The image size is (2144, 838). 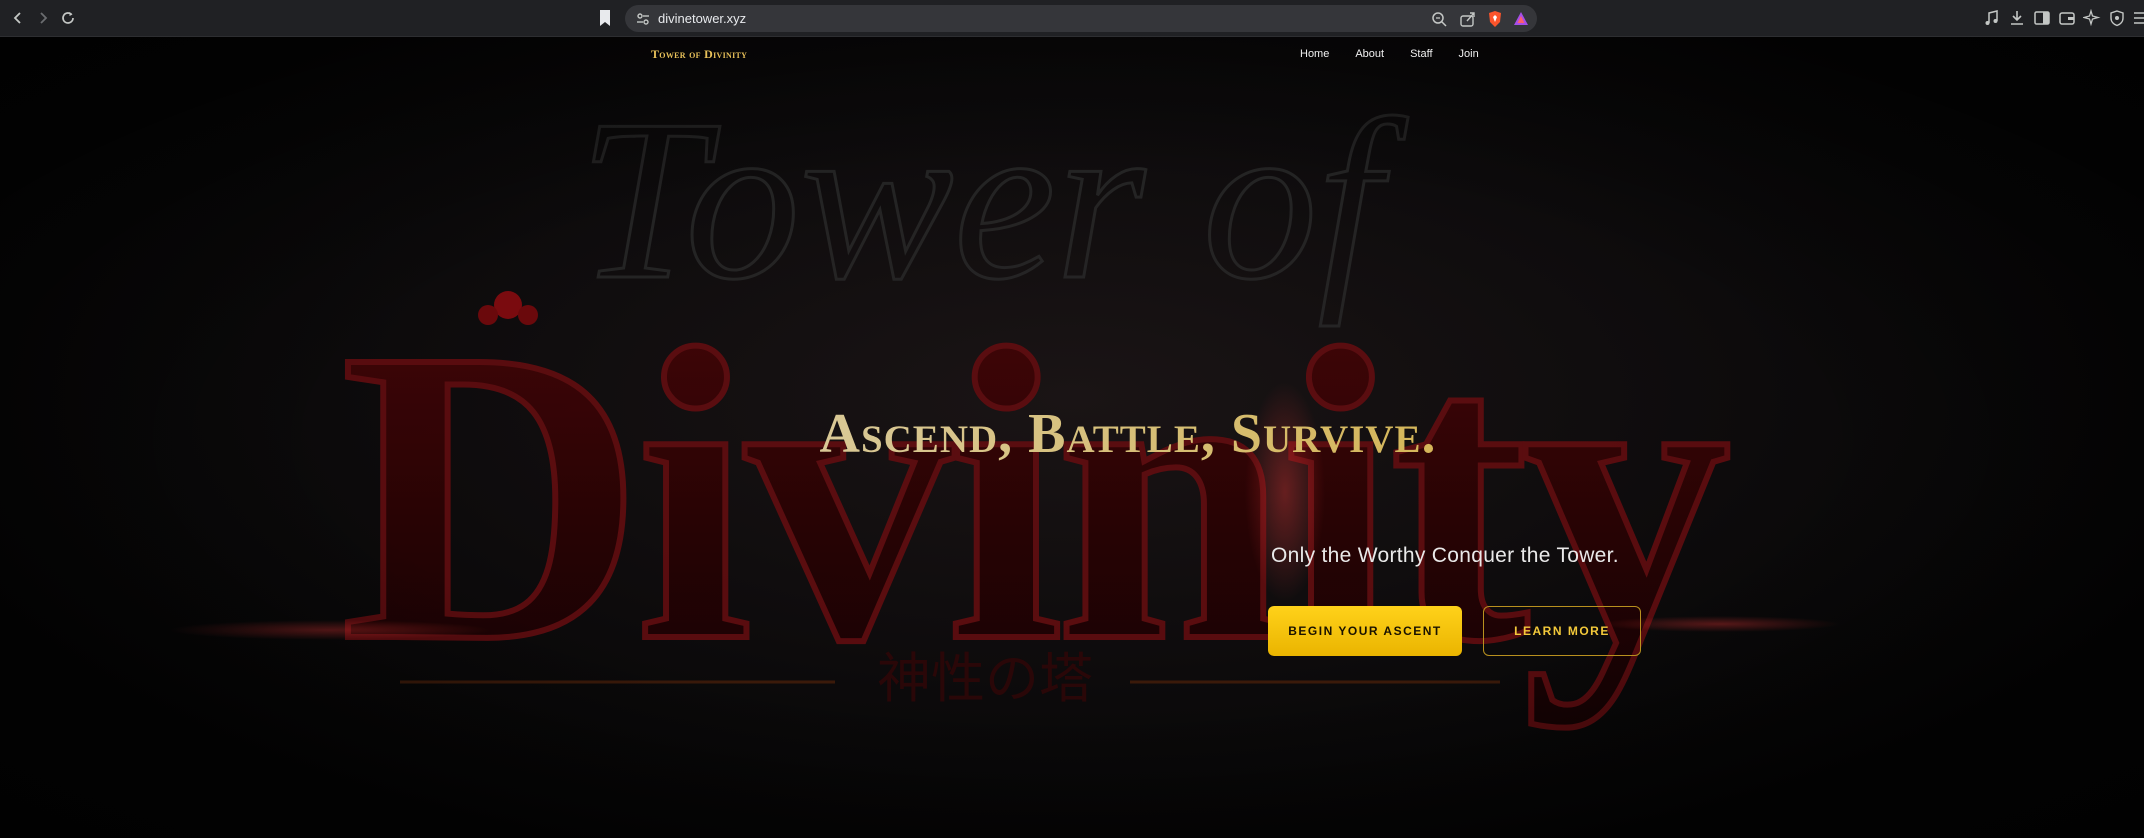 I want to click on zoom-icon, so click(x=1439, y=19).